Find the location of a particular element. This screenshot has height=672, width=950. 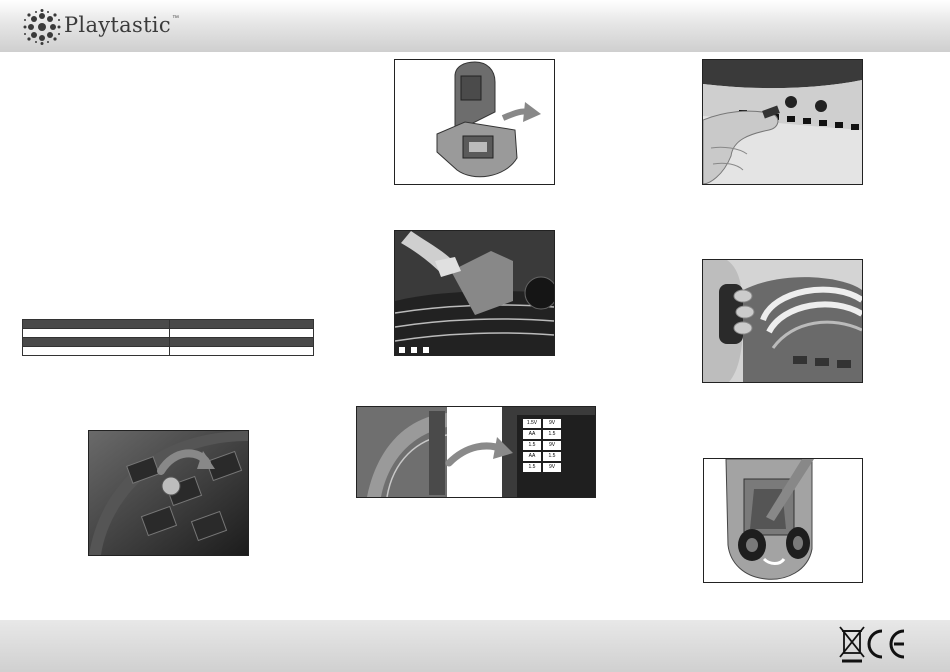

spec-table is located at coordinates (168, 337).